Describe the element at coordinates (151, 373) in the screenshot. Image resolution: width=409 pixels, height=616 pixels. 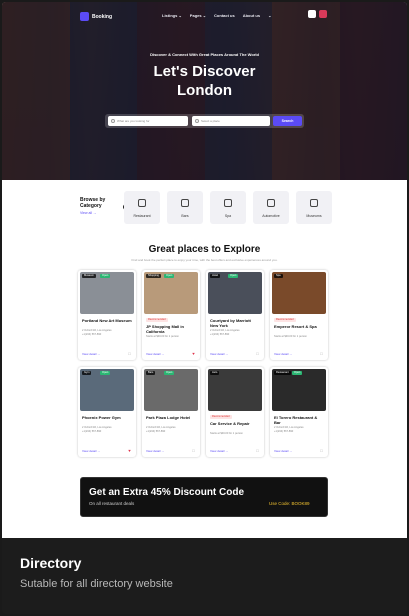
I see `category-badge: Bars` at that location.